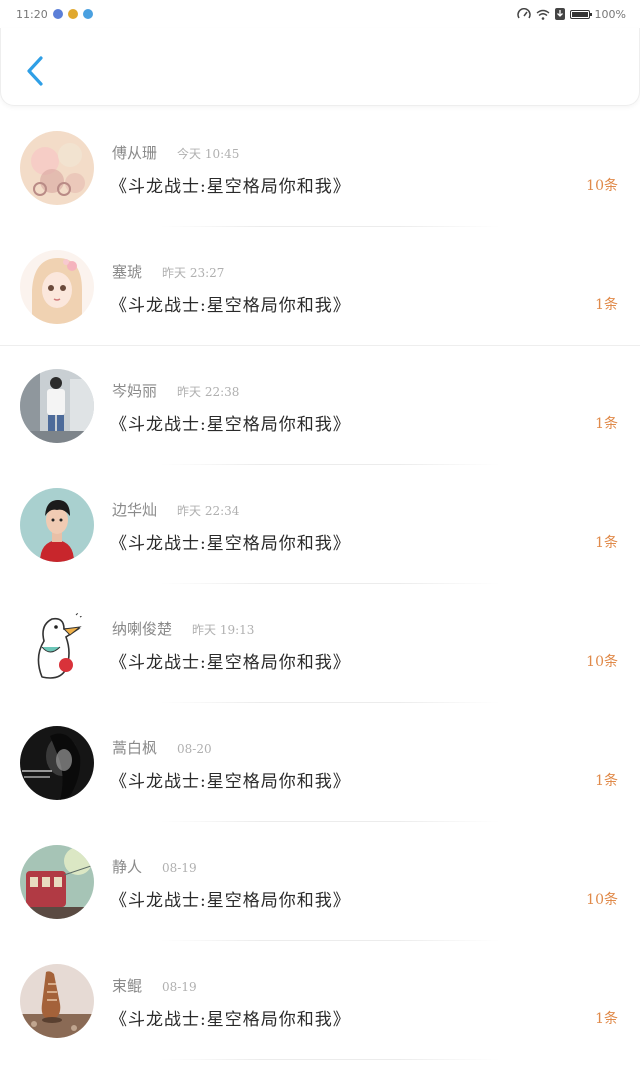  Describe the element at coordinates (135, 153) in the screenshot. I see `sender-name: 傅从珊` at that location.